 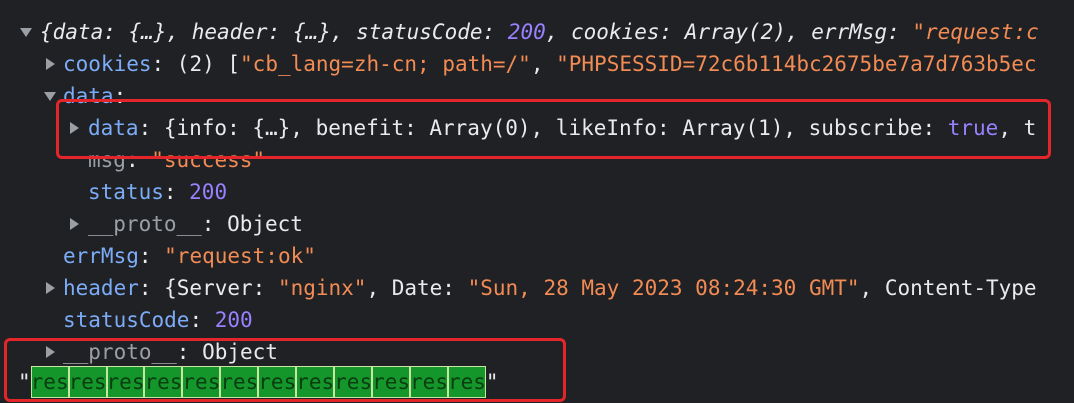 I want to click on proto-type: : Object, so click(x=252, y=224).